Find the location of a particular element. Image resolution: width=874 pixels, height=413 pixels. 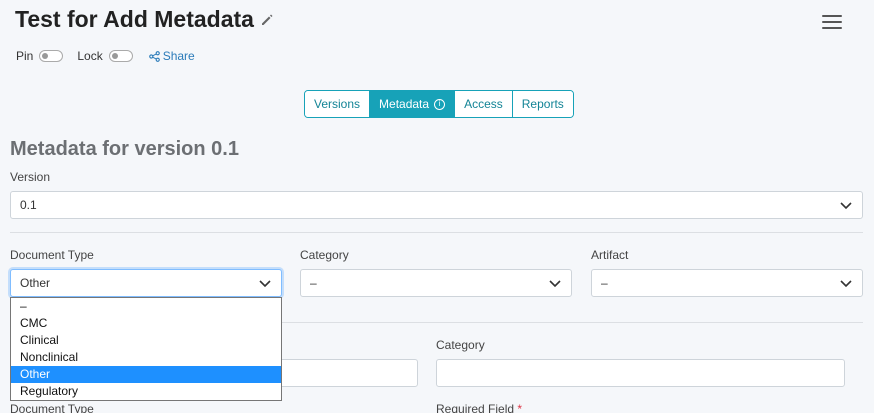

pencil-icon is located at coordinates (267, 20).